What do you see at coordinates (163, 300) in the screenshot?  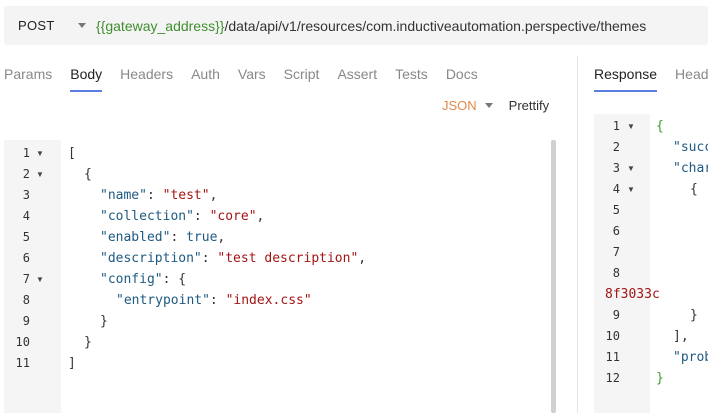 I see `code-token: "entrypoint"` at bounding box center [163, 300].